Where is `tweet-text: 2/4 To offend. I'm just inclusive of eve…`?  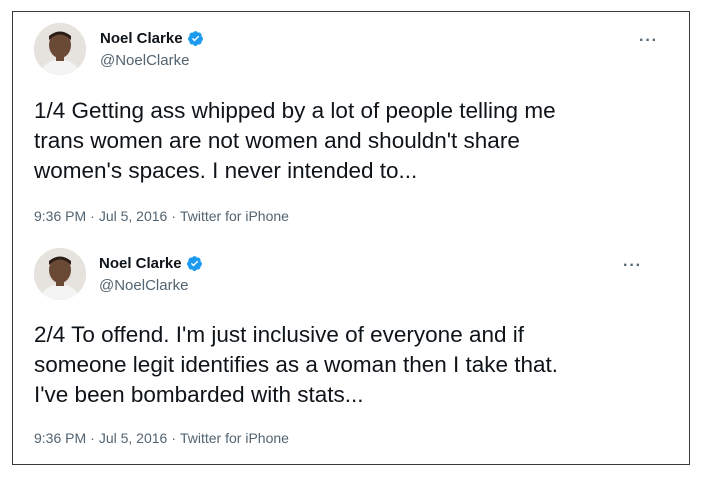 tweet-text: 2/4 To offend. I'm just inclusive of eve… is located at coordinates (296, 364).